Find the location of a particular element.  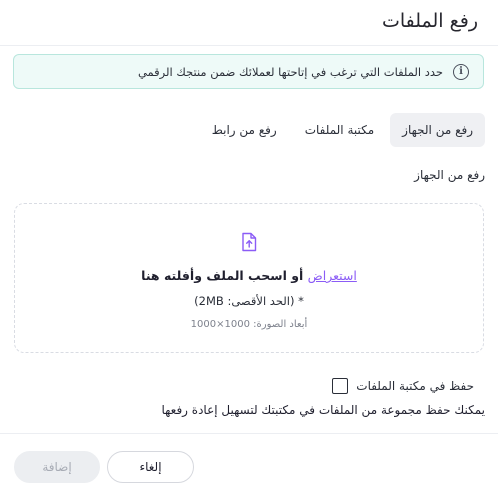

upload-source-tabs: رفع من الجهاز مكتبة الملفات رفع من رابط is located at coordinates (342, 130).